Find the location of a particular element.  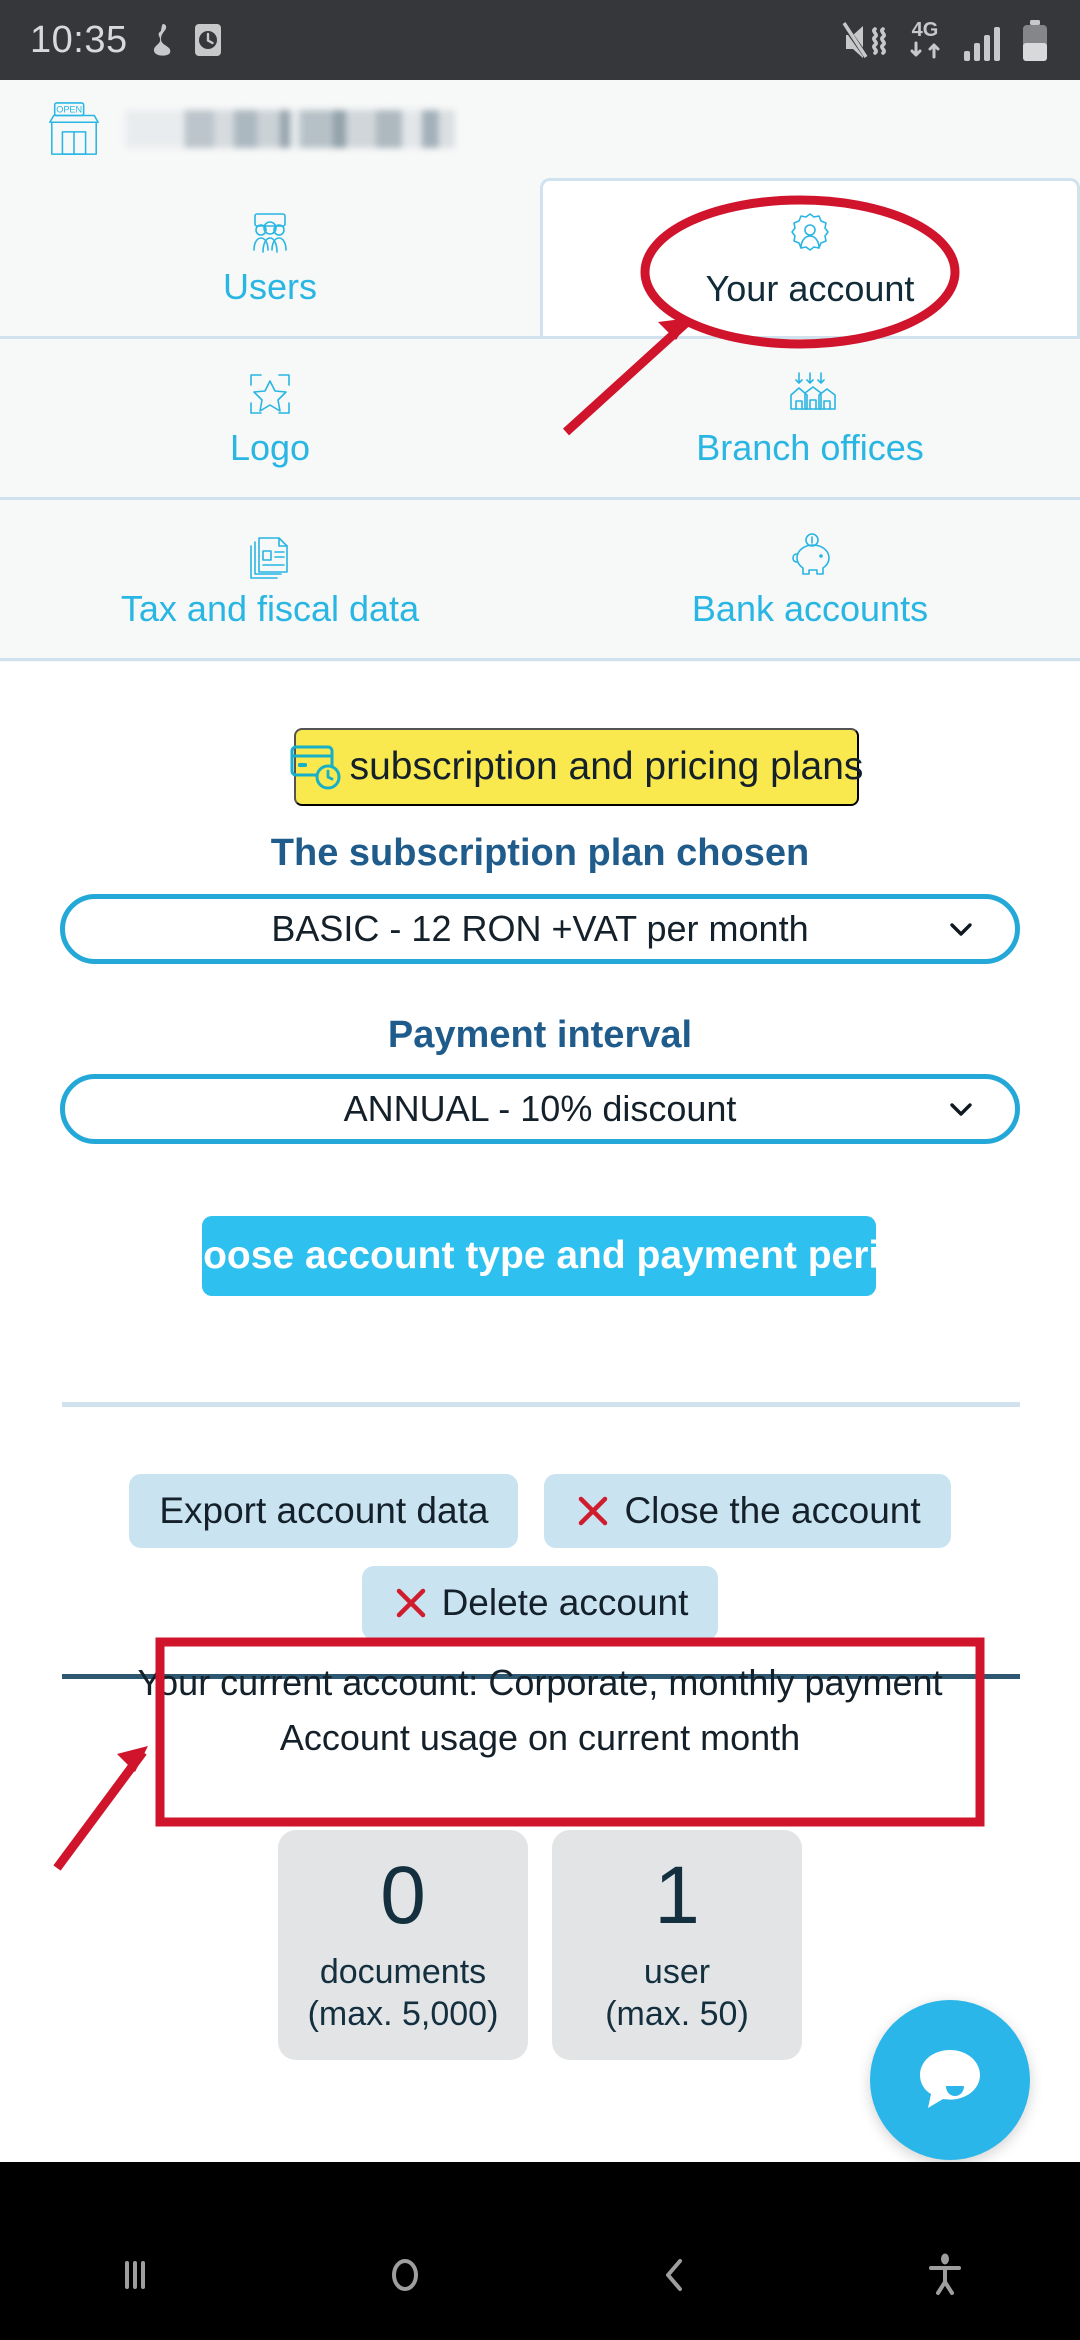

nav-home-button is located at coordinates (405, 2275).